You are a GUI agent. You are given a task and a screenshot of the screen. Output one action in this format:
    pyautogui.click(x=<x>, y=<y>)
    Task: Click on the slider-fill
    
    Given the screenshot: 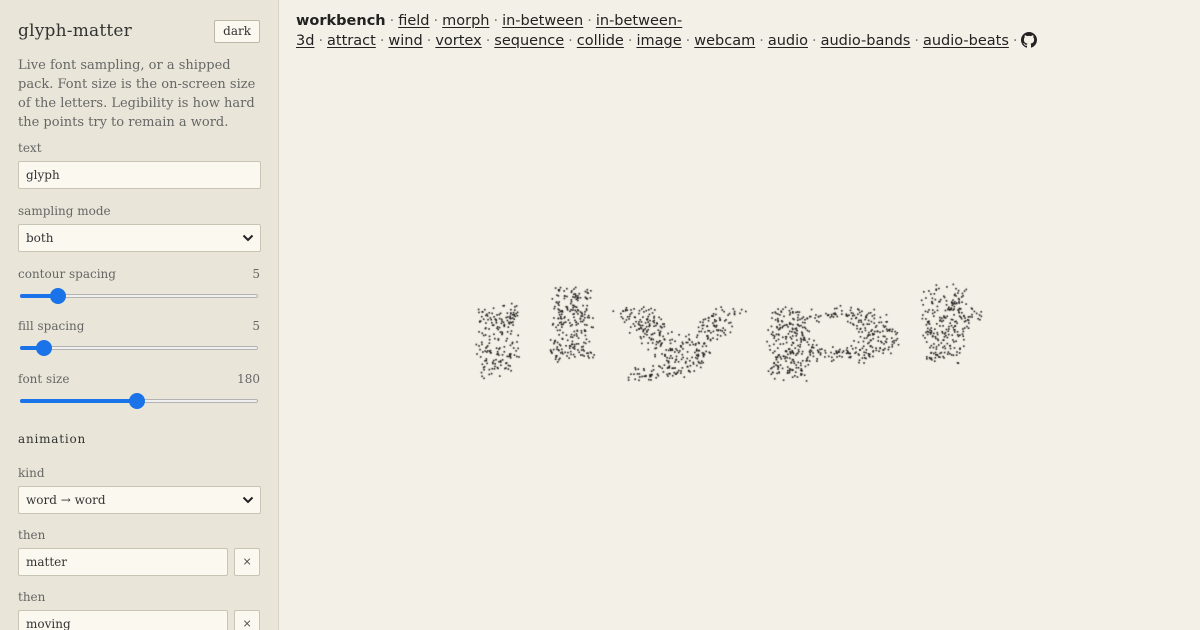 What is the action you would take?
    pyautogui.click(x=78, y=401)
    